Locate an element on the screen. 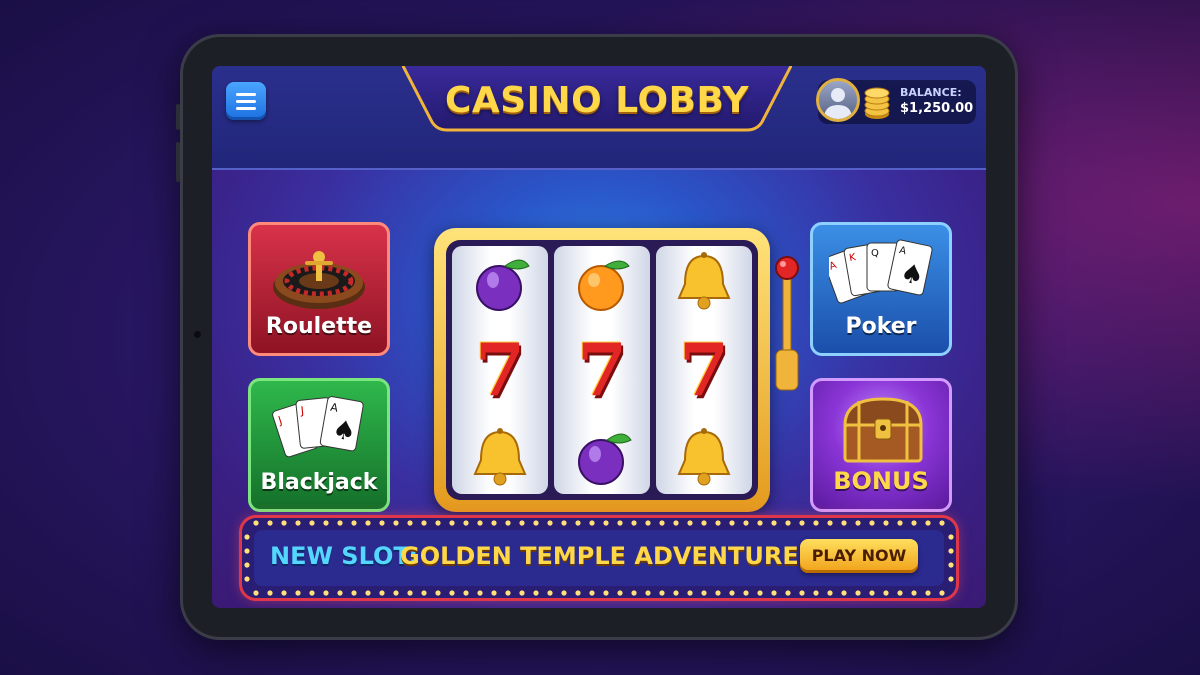 The image size is (1200, 675). game-tile-roulette: Roulette is located at coordinates (319, 289).